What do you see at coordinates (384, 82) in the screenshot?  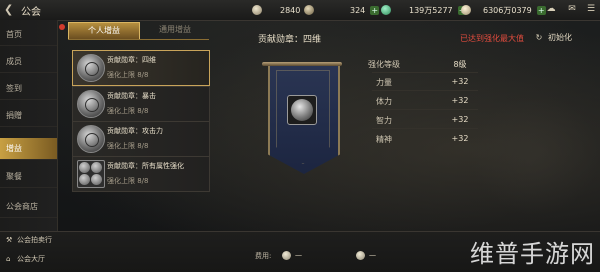 I see `stat-label: 力量` at bounding box center [384, 82].